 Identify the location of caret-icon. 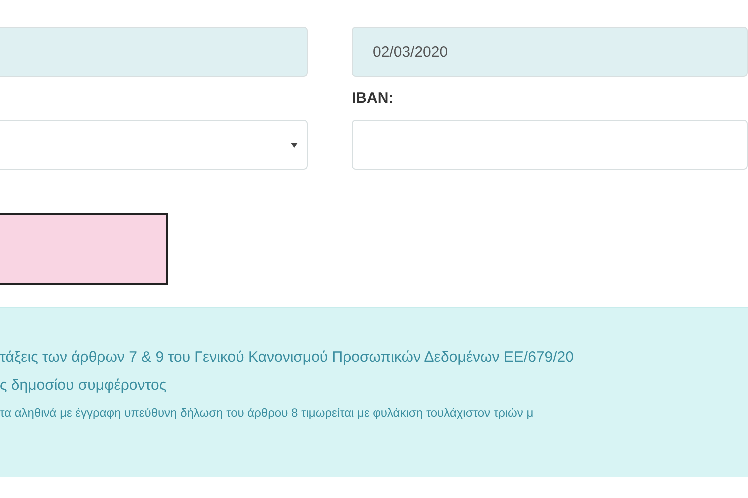
(294, 145).